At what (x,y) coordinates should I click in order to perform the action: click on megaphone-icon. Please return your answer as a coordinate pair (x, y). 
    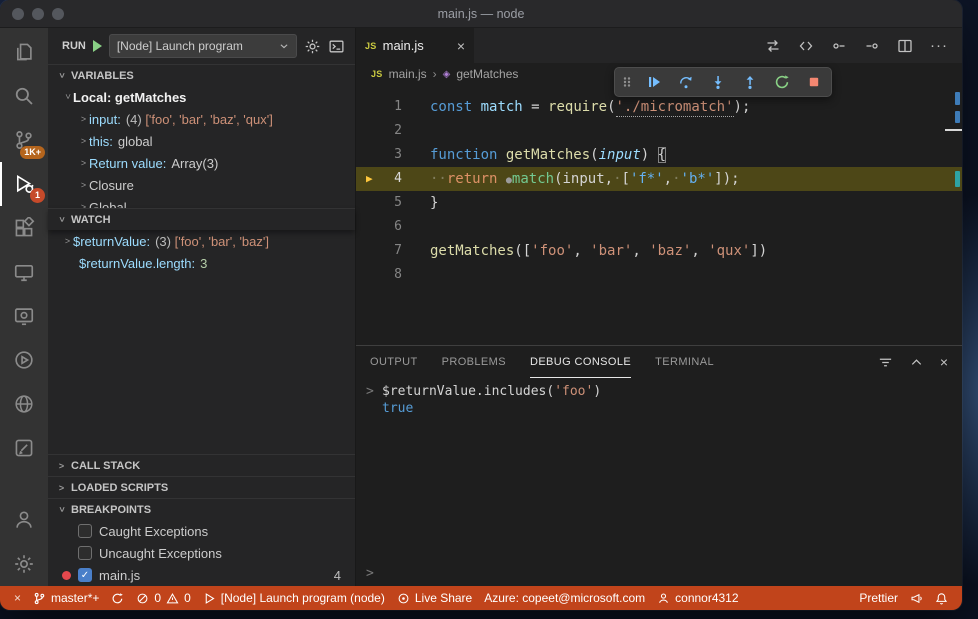
    Looking at the image, I should click on (916, 598).